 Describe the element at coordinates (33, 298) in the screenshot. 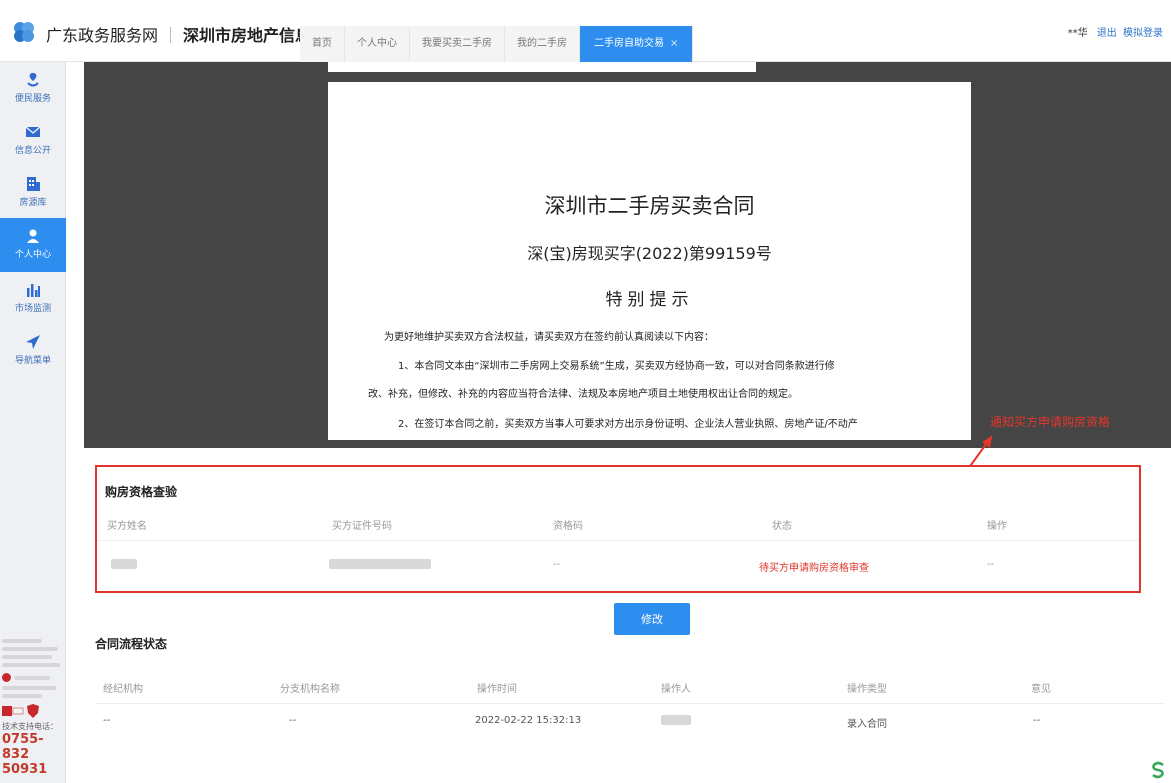

I see `sidebar-item-market: 市场监测` at that location.